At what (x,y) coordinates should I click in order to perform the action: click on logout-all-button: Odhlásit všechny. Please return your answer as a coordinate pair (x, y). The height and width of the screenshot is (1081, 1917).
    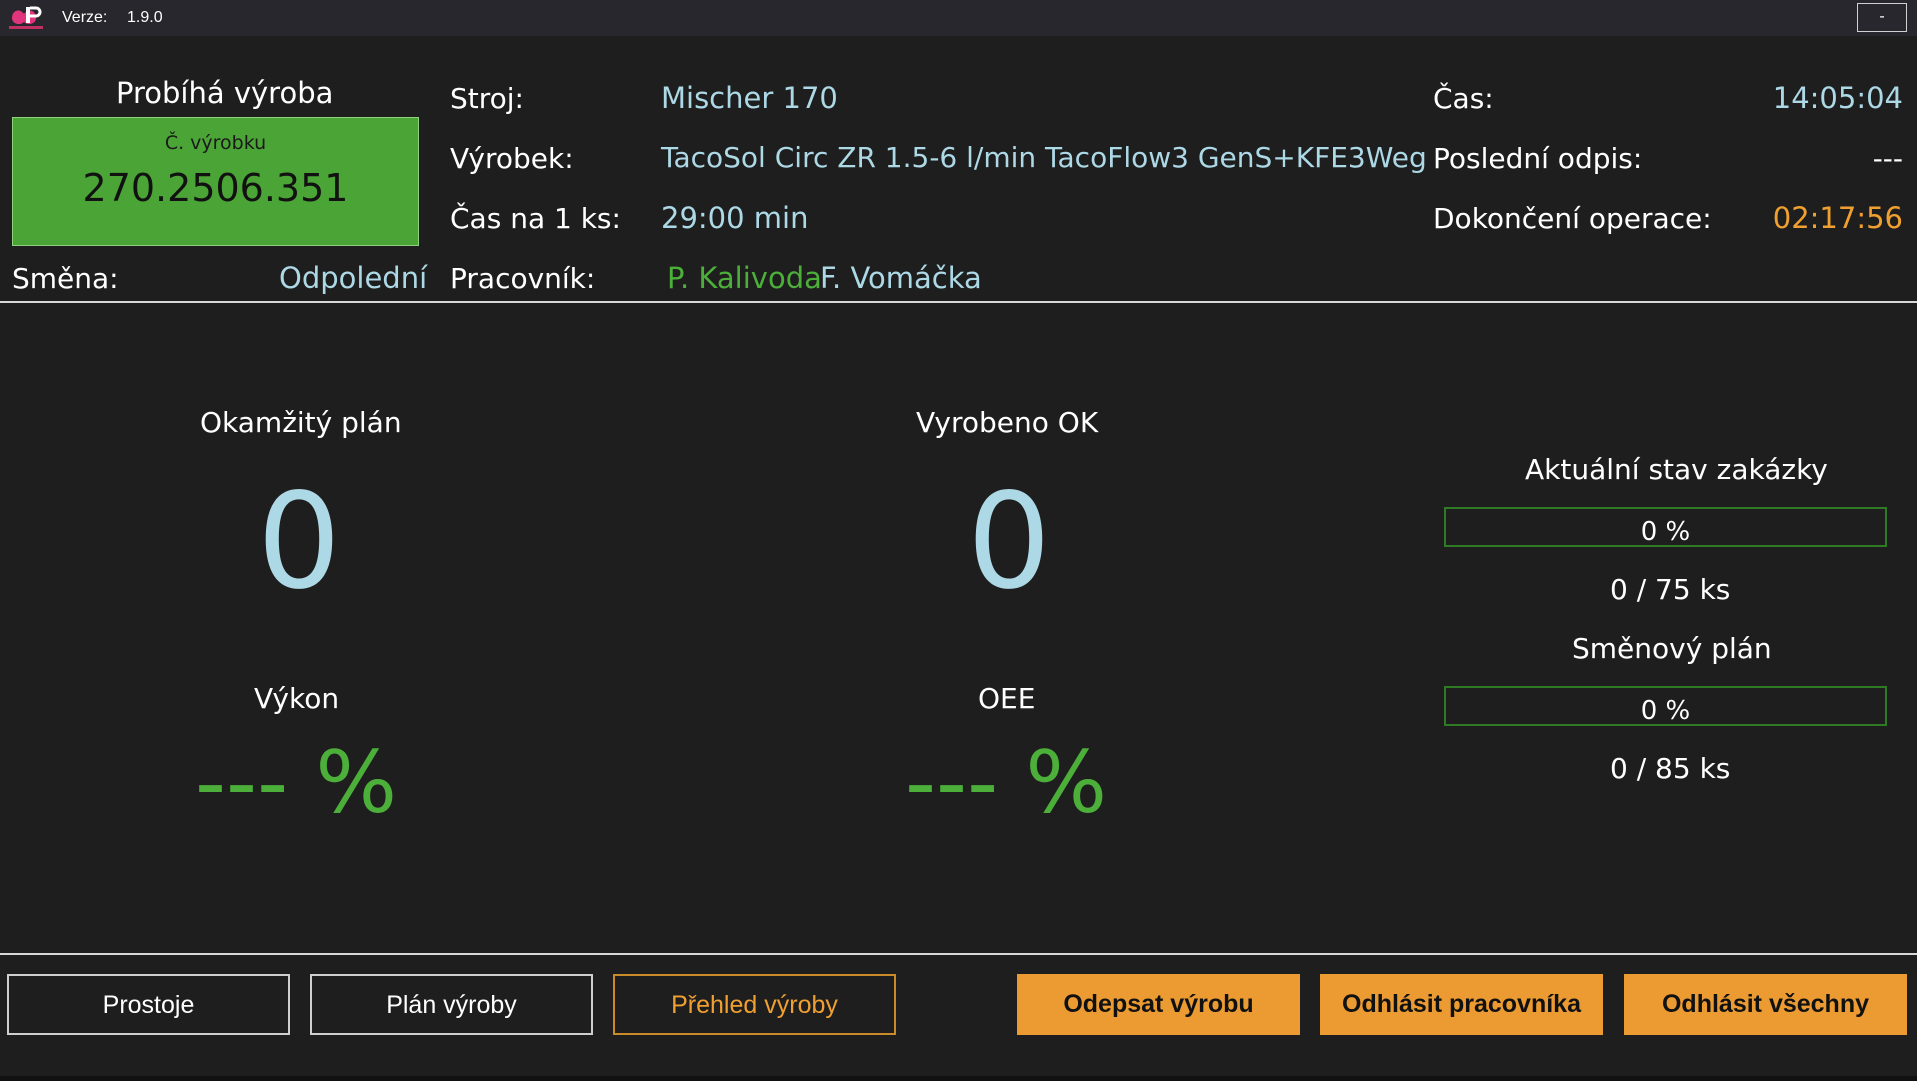
    Looking at the image, I should click on (1765, 1004).